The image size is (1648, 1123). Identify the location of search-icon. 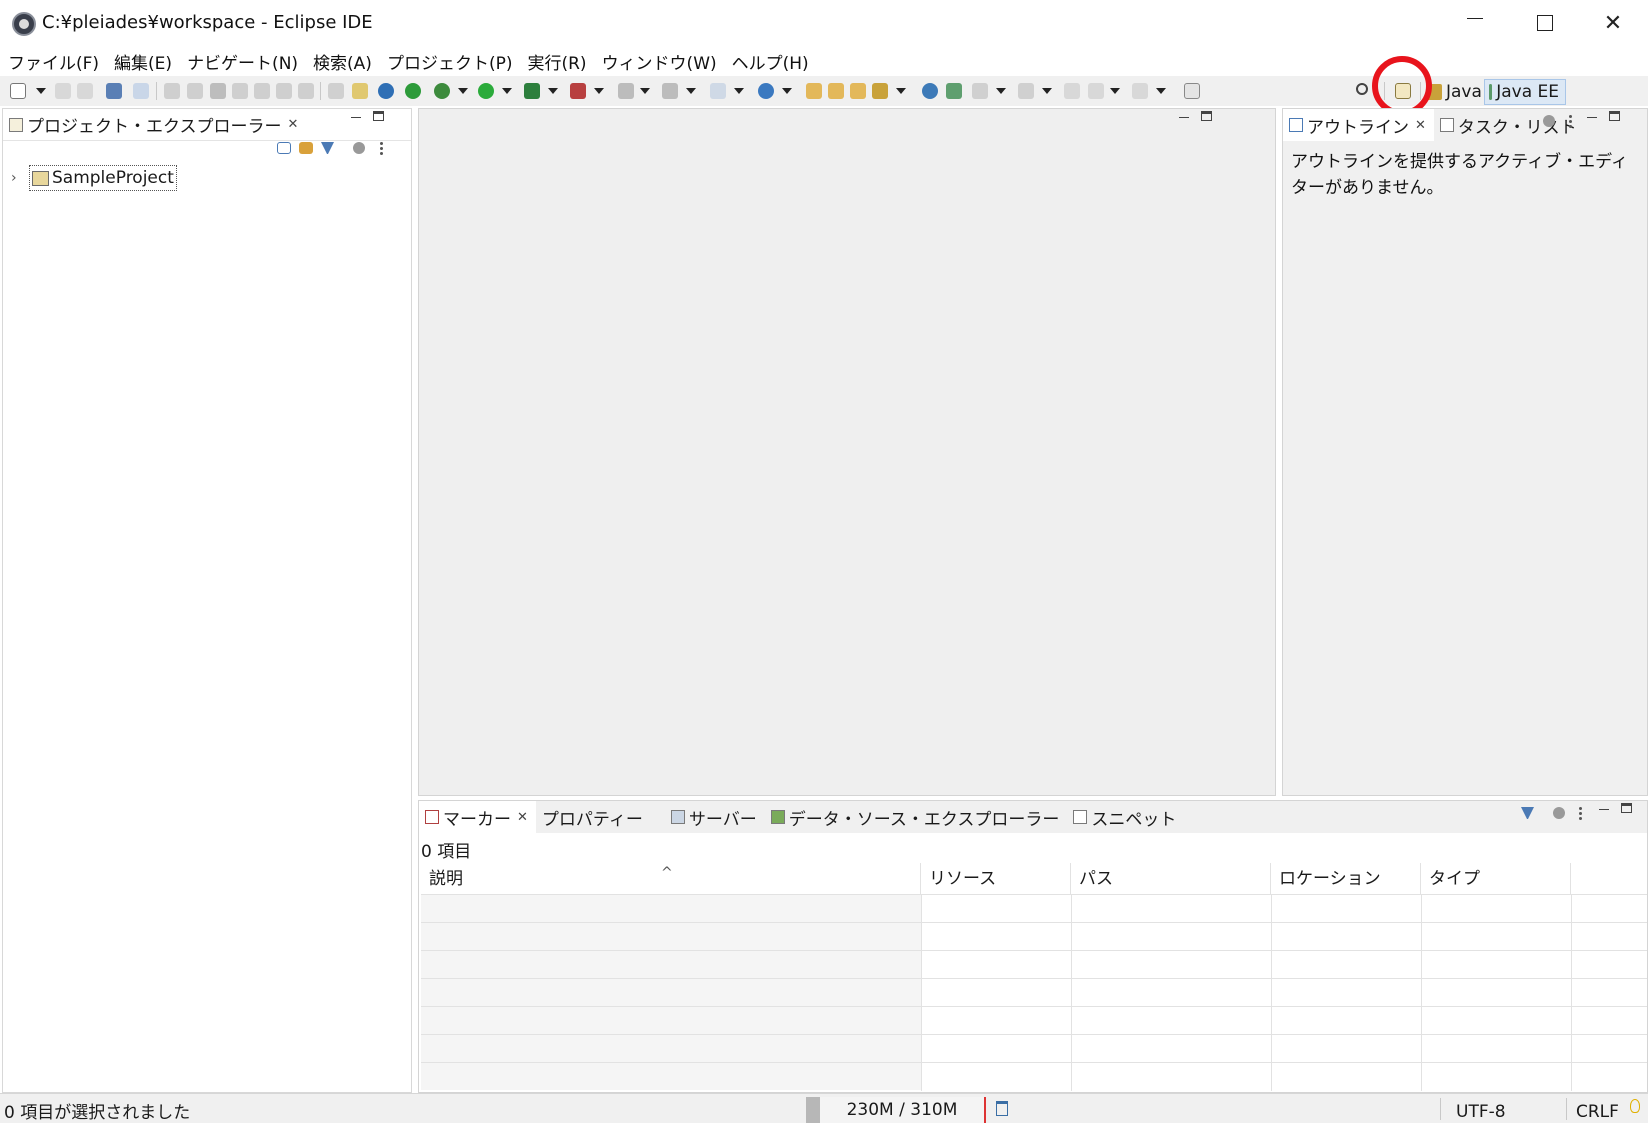
(1362, 89).